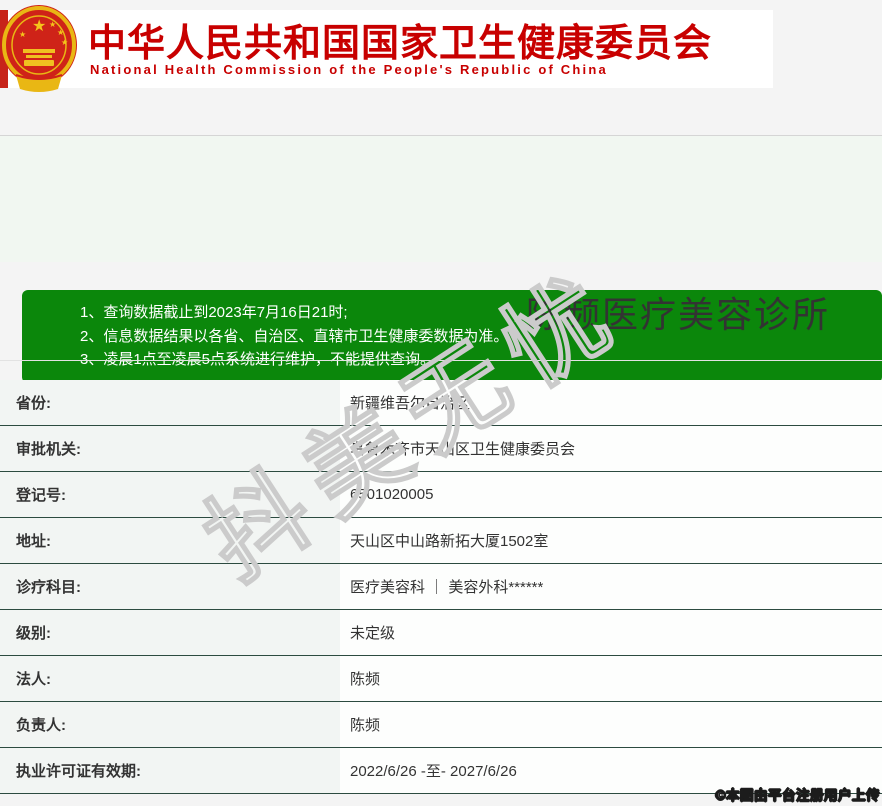  Describe the element at coordinates (170, 678) in the screenshot. I see `field-label: 法人:` at that location.